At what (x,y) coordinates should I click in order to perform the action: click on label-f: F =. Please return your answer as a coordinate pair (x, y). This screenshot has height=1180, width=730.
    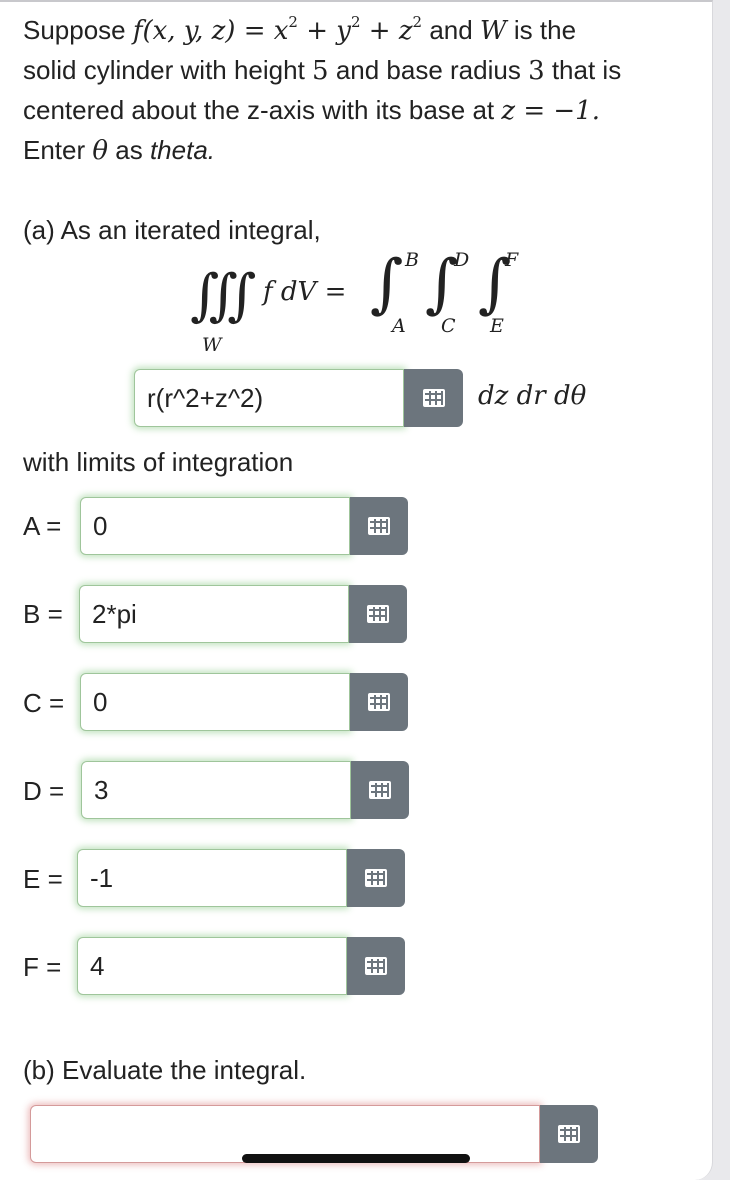
    Looking at the image, I should click on (42, 967).